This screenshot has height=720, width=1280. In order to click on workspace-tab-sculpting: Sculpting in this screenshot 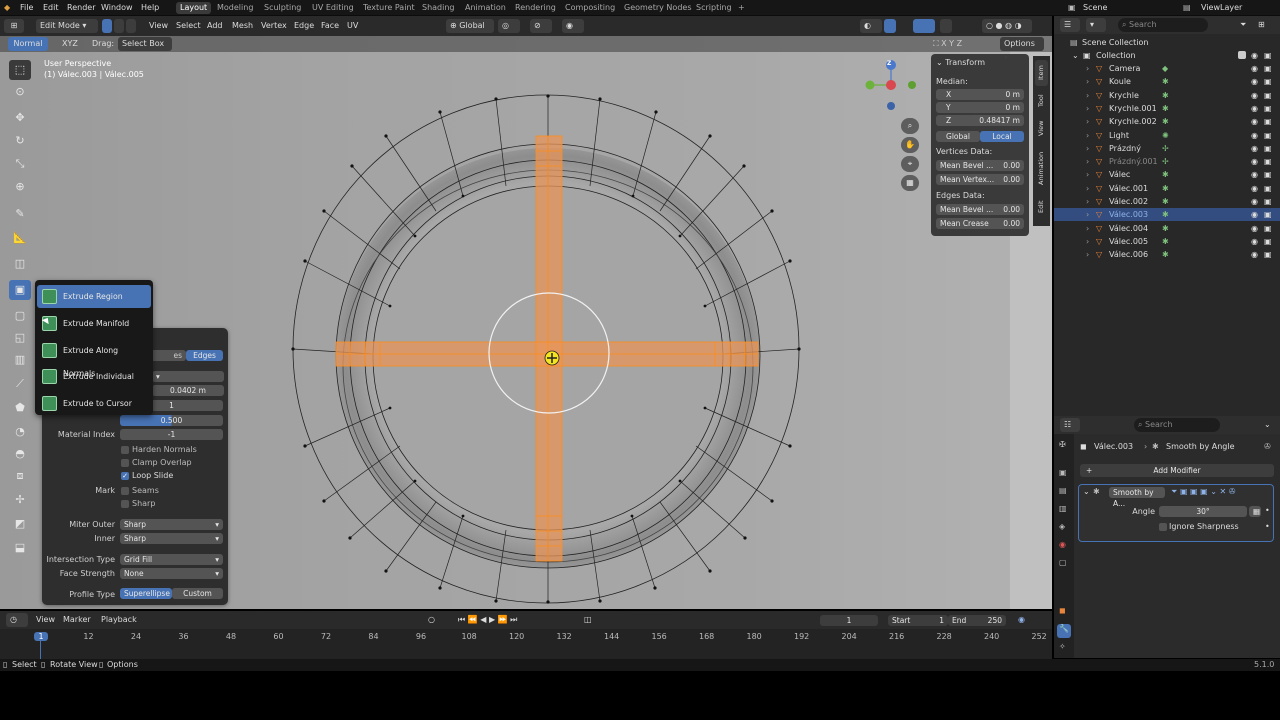, I will do `click(282, 7)`.